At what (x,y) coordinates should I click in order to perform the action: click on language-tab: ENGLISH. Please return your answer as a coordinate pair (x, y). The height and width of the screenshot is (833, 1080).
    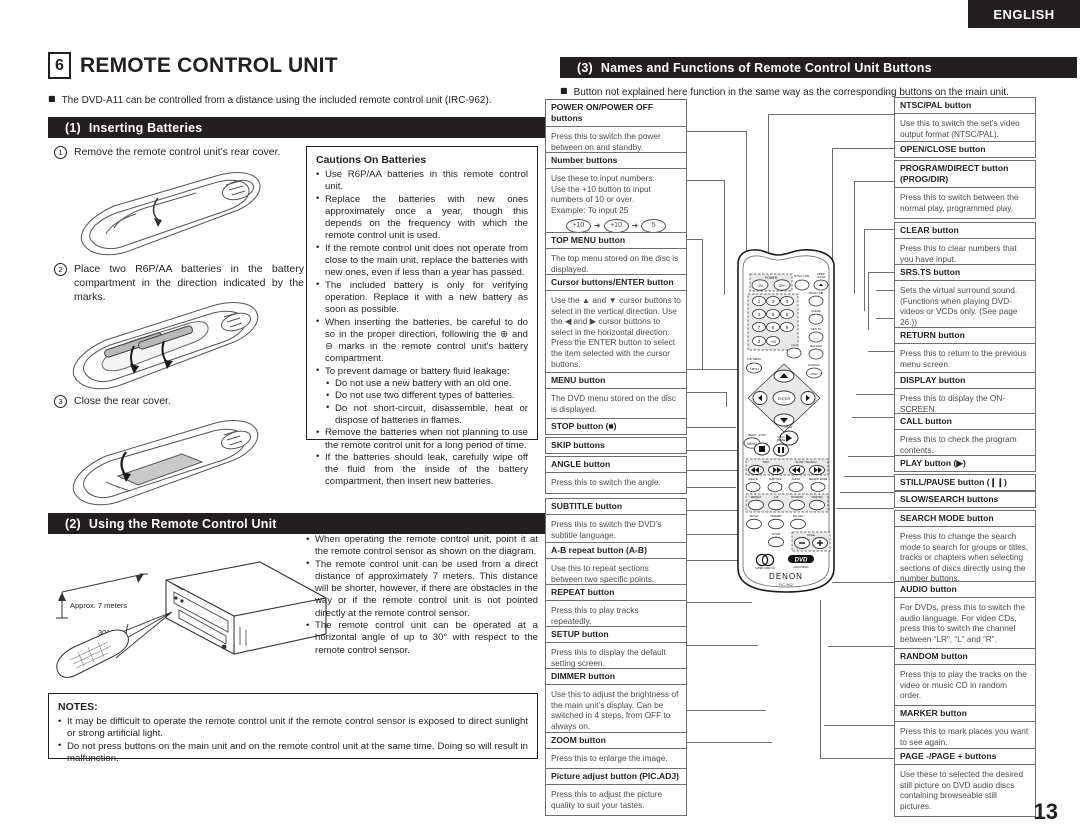
    Looking at the image, I should click on (1024, 14).